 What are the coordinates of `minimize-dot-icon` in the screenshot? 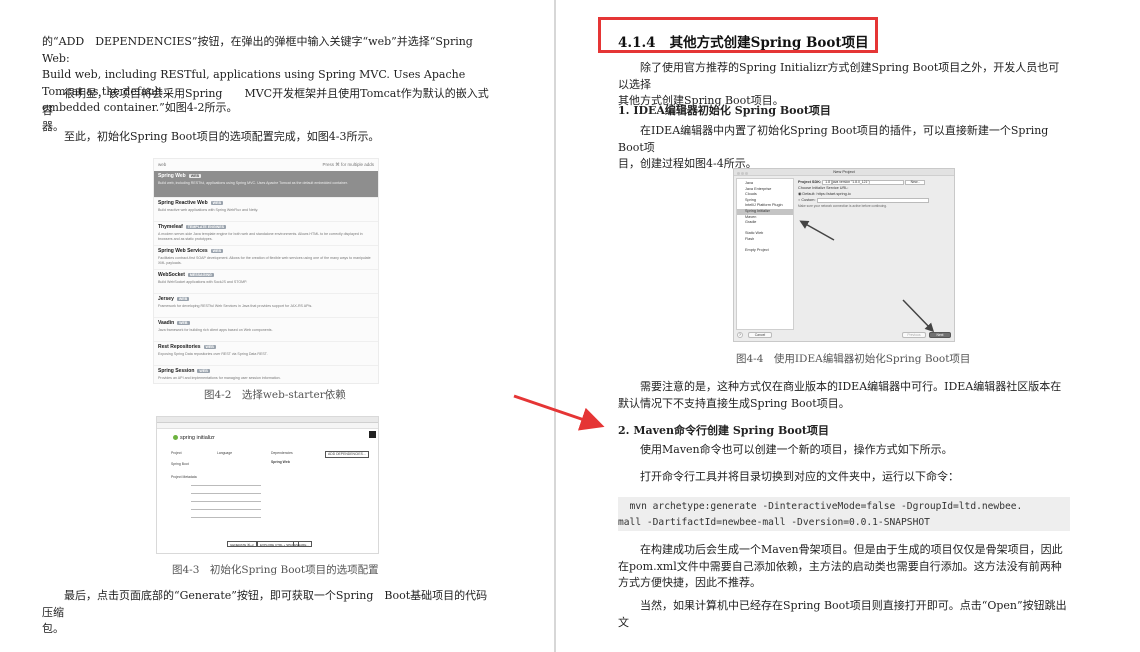 It's located at (742, 173).